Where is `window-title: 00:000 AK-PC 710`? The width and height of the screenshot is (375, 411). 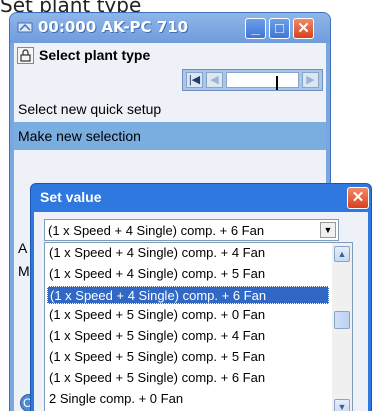 window-title: 00:000 AK-PC 710 is located at coordinates (113, 27).